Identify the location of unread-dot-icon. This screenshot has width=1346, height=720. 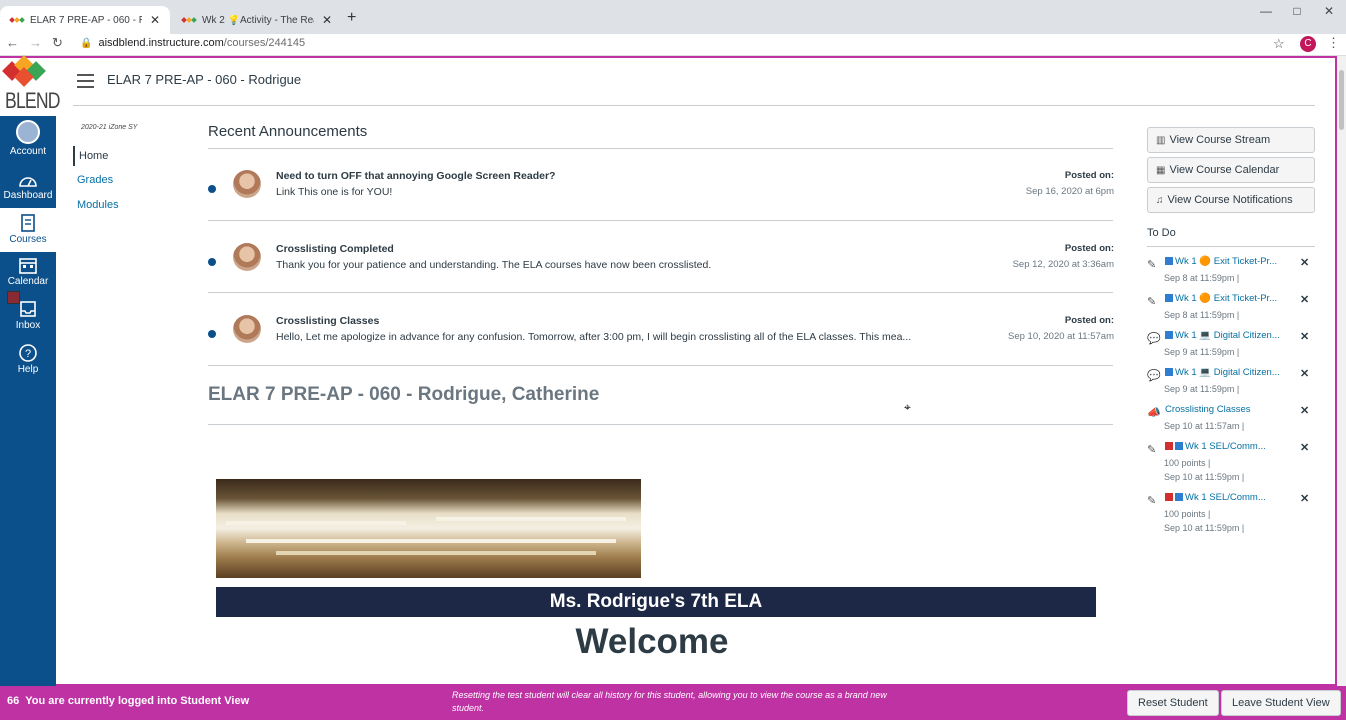
(212, 189).